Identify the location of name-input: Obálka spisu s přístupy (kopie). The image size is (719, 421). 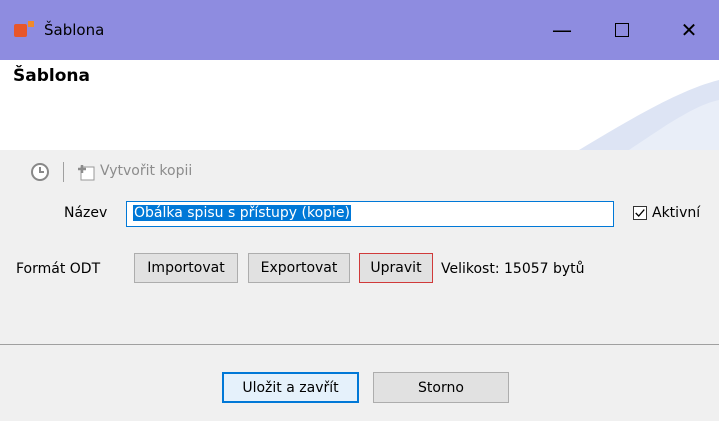
(370, 214).